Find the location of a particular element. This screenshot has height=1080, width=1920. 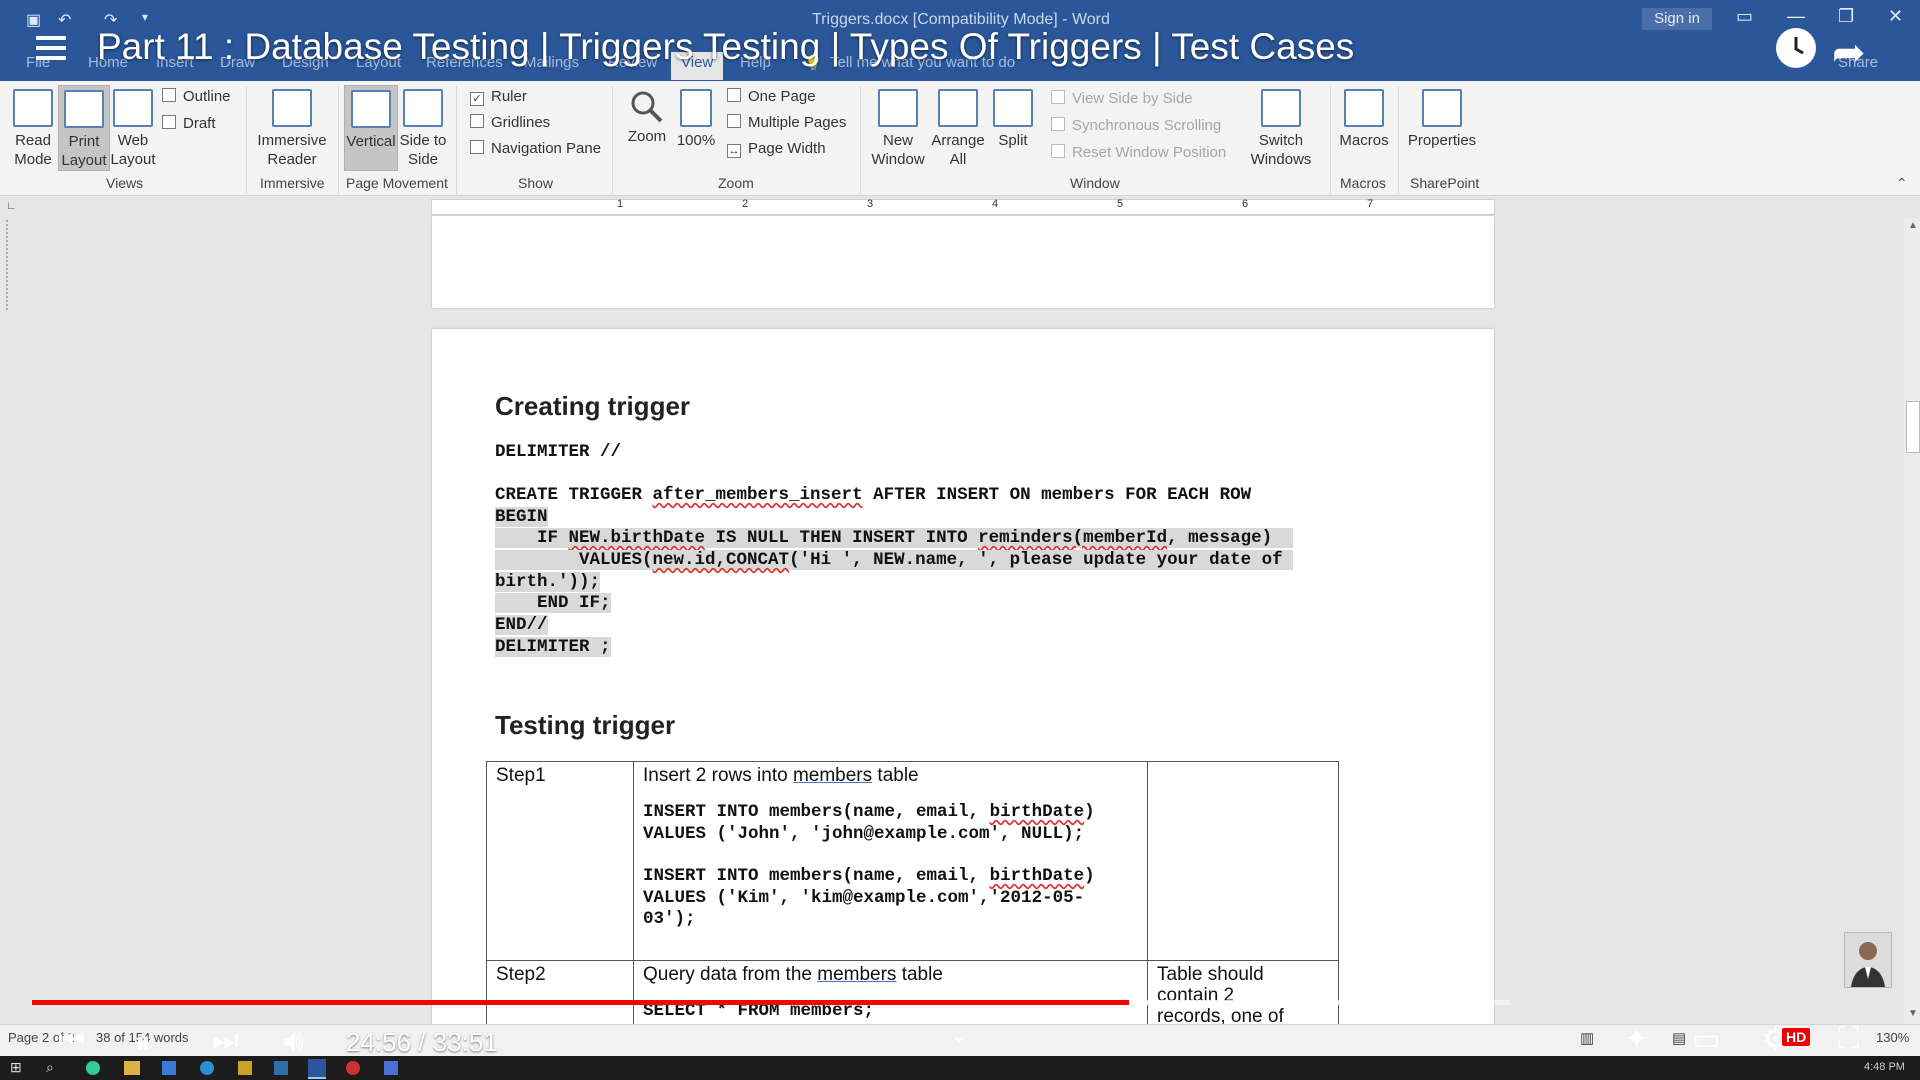

vertical-button: Vertical is located at coordinates (371, 128).